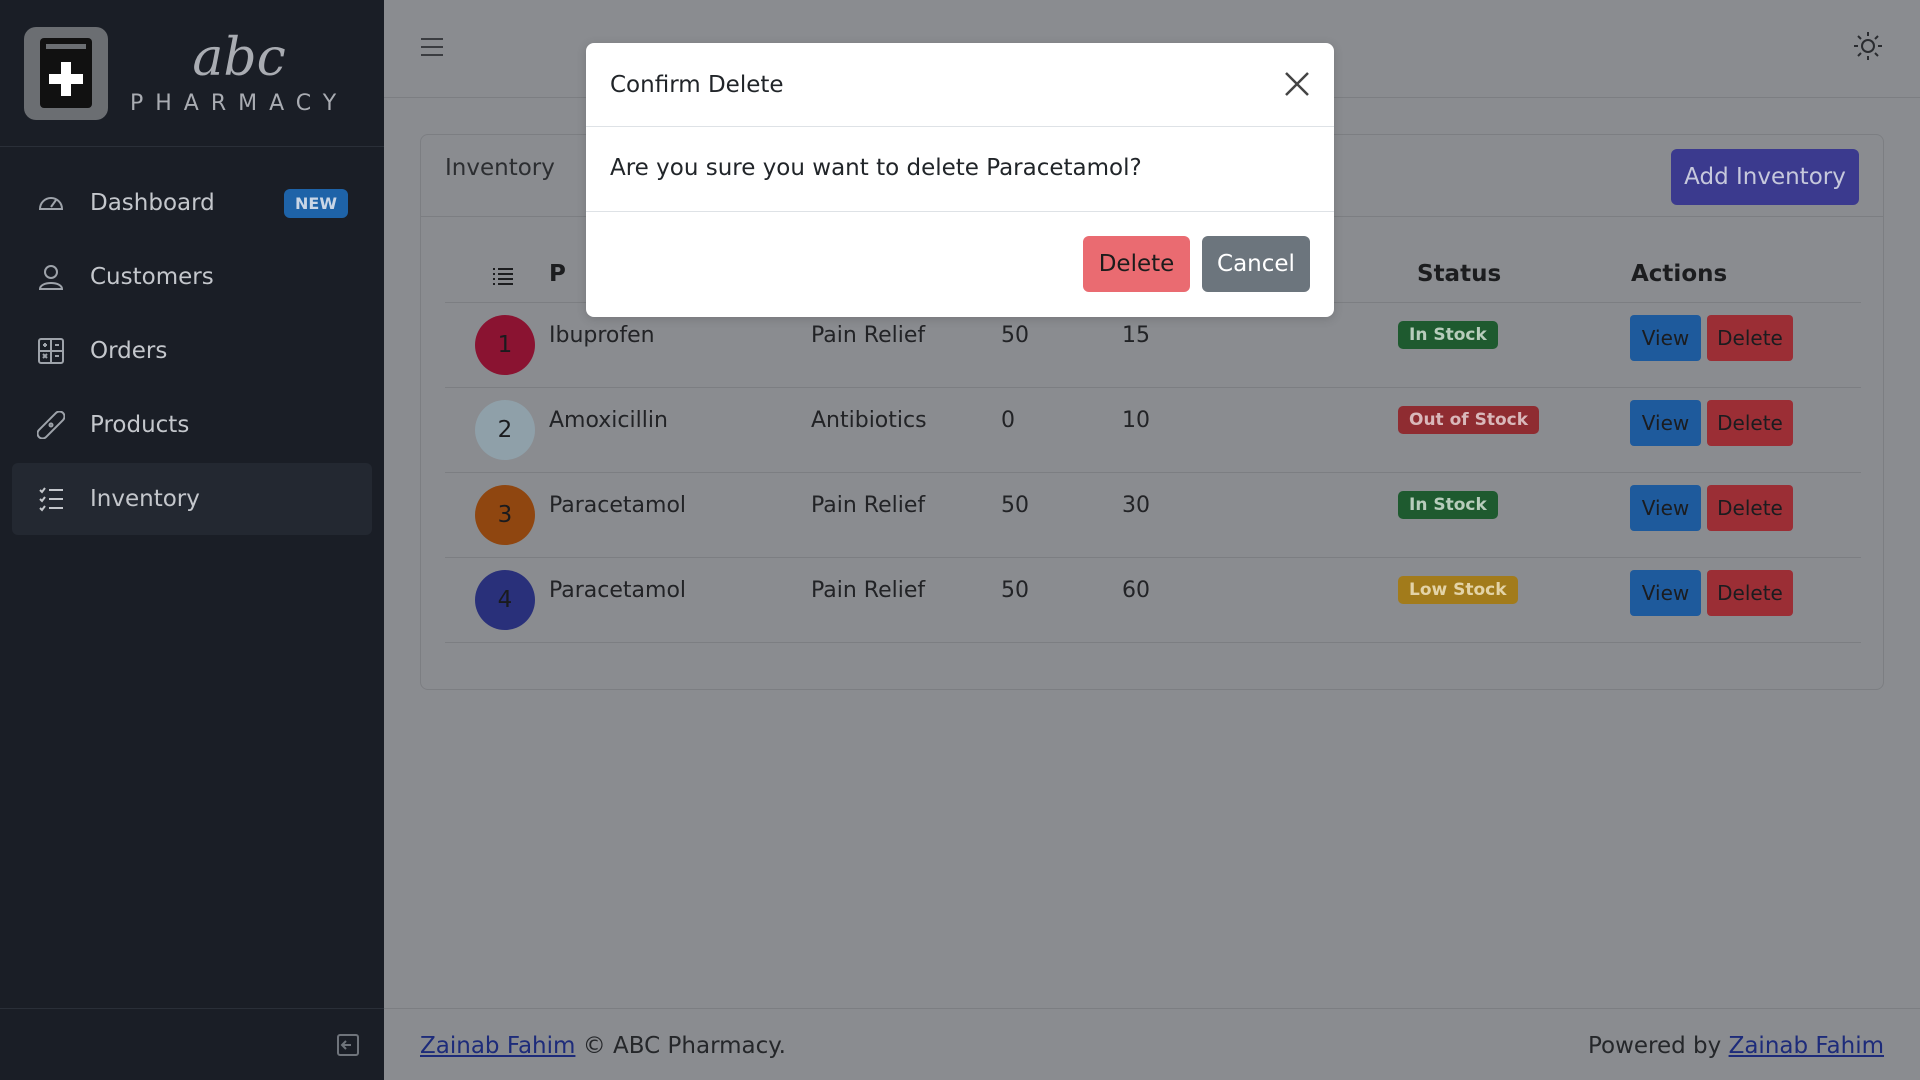 The width and height of the screenshot is (1920, 1080). I want to click on modal-title: Confirm Delete, so click(697, 85).